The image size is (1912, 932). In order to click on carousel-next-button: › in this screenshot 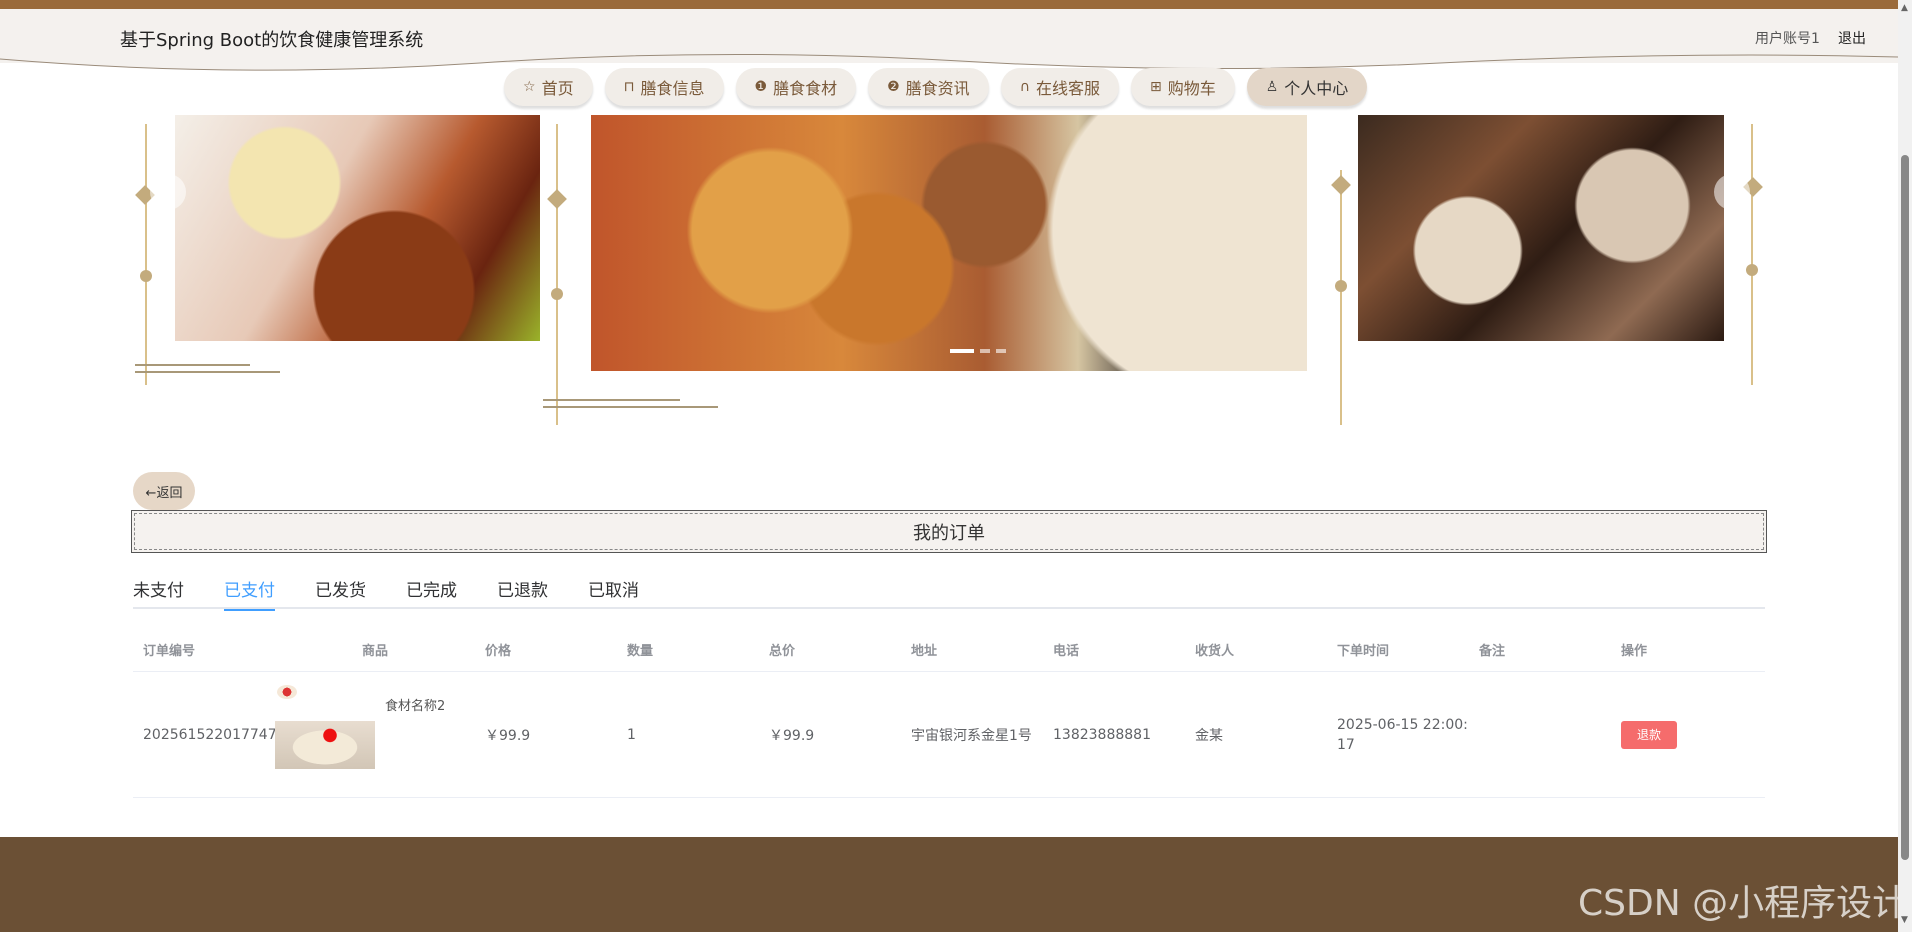, I will do `click(1732, 192)`.